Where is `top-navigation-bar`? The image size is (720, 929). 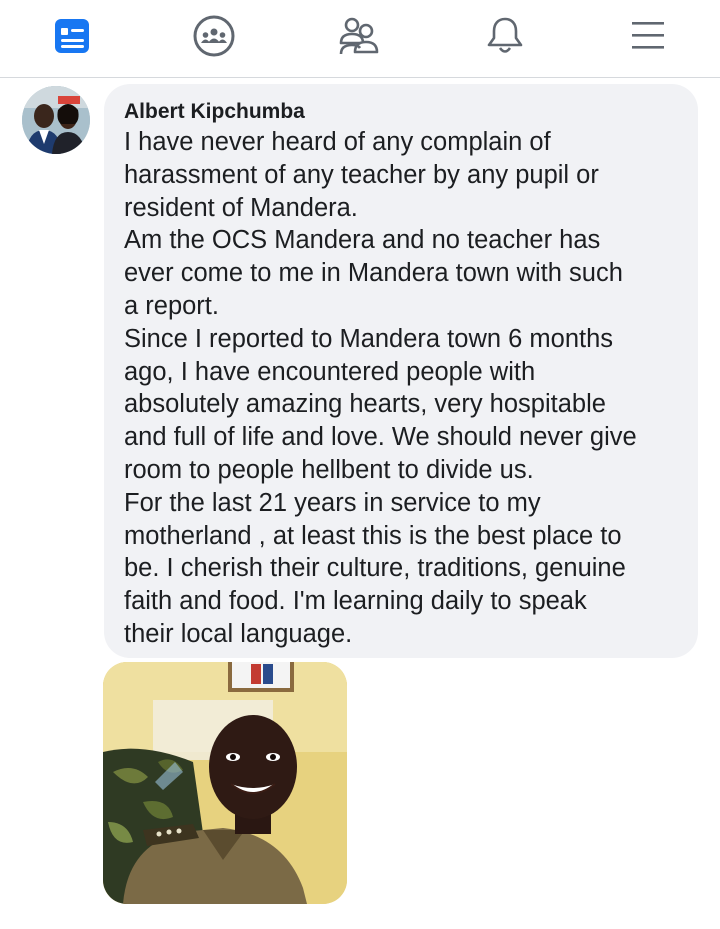 top-navigation-bar is located at coordinates (360, 39).